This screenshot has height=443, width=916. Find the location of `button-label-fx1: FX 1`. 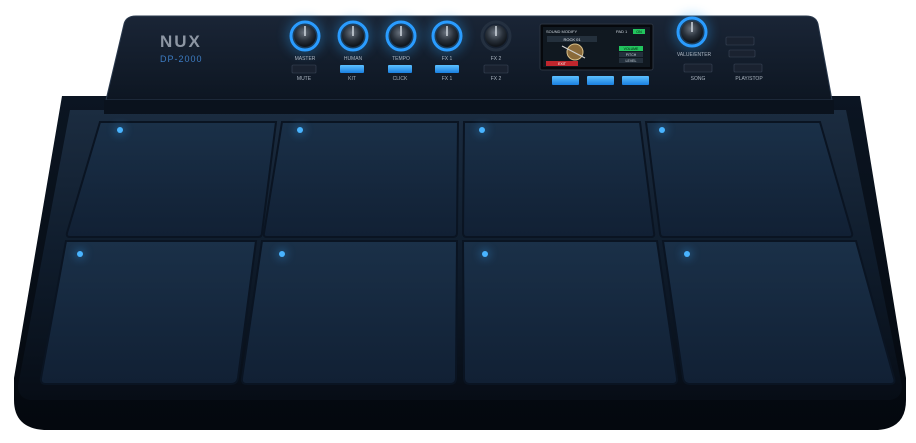

button-label-fx1: FX 1 is located at coordinates (447, 79).